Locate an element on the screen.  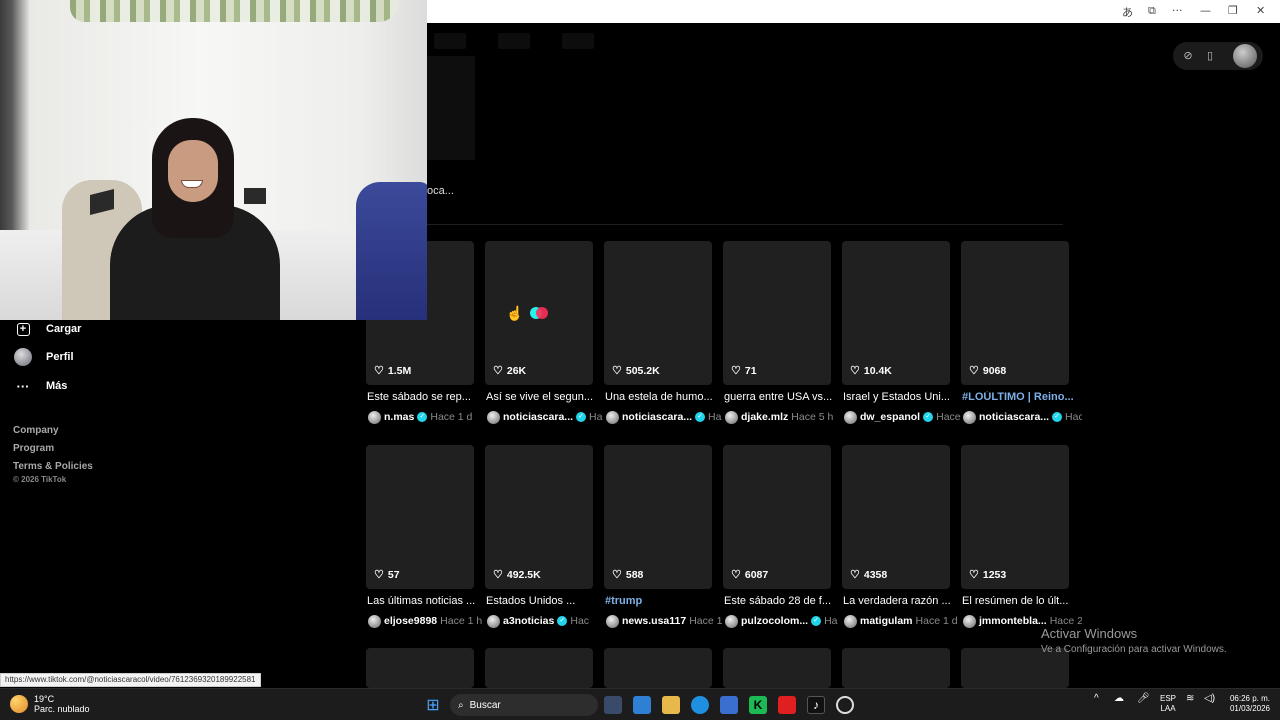
show-hidden-icons: ^ is located at coordinates (1096, 699).